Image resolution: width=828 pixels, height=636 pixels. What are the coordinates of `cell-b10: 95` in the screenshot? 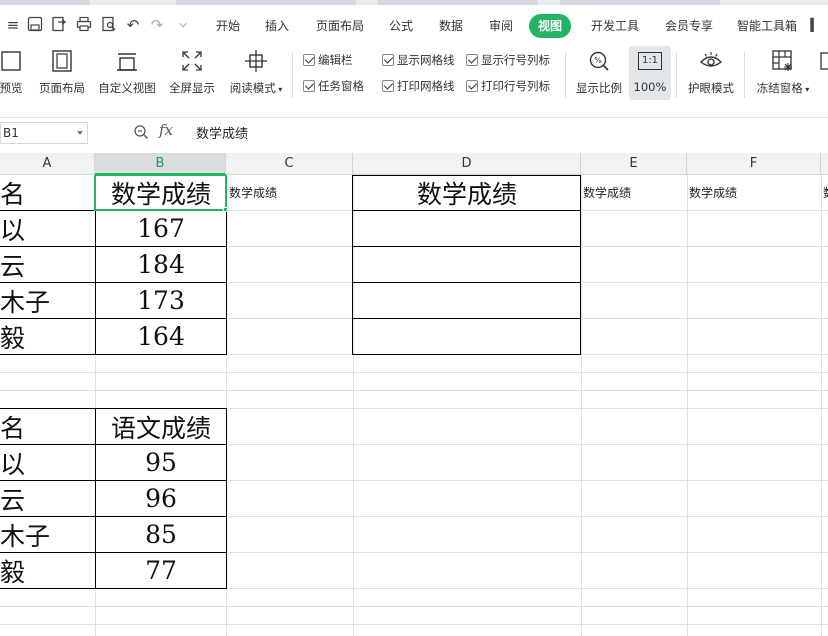 It's located at (161, 462).